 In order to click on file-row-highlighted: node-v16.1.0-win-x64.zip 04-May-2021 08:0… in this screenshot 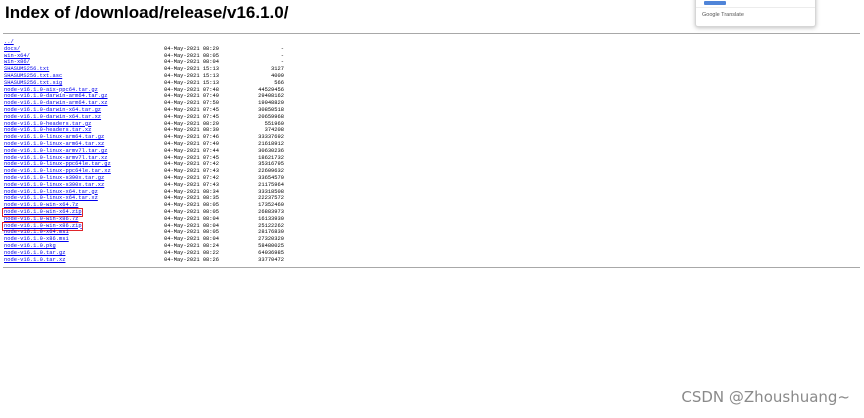, I will do `click(143, 212)`.